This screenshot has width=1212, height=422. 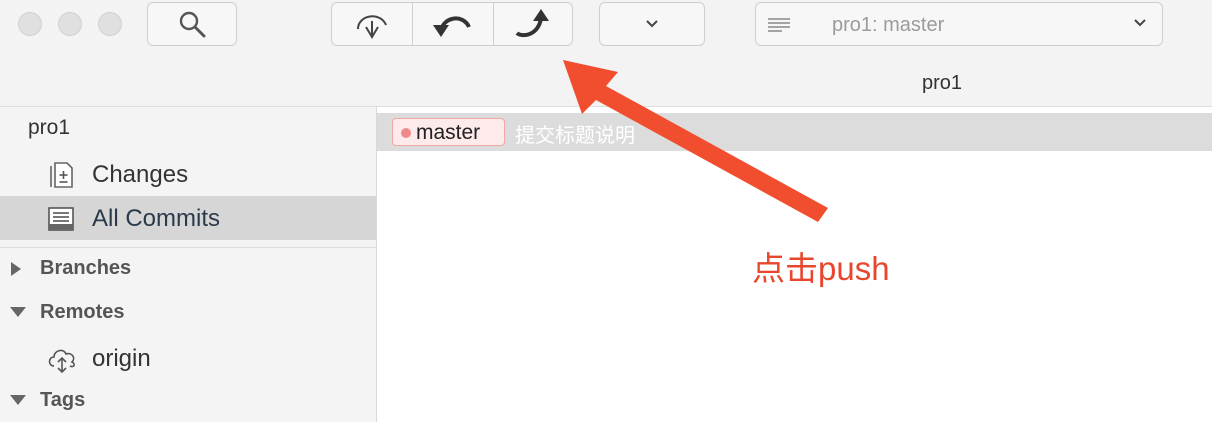 What do you see at coordinates (140, 174) in the screenshot?
I see `sidebar-item-label: Changes` at bounding box center [140, 174].